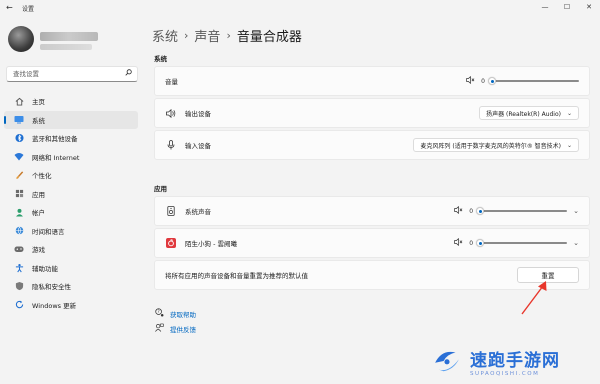 This screenshot has width=600, height=384. What do you see at coordinates (19, 231) in the screenshot?
I see `globe-icon` at bounding box center [19, 231].